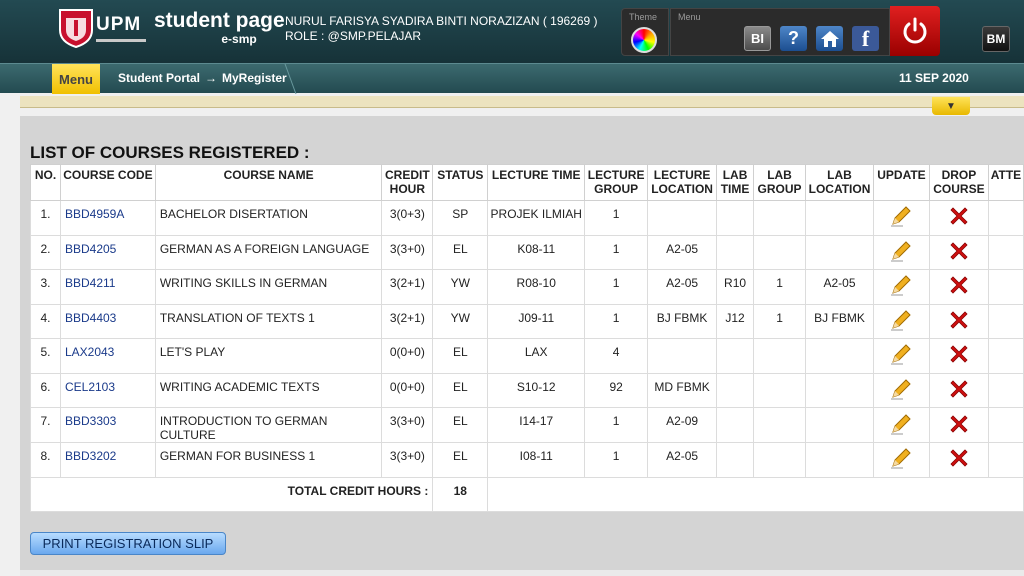 Image resolution: width=1024 pixels, height=576 pixels. What do you see at coordinates (107, 252) in the screenshot?
I see `course-code-link: BBD4205` at bounding box center [107, 252].